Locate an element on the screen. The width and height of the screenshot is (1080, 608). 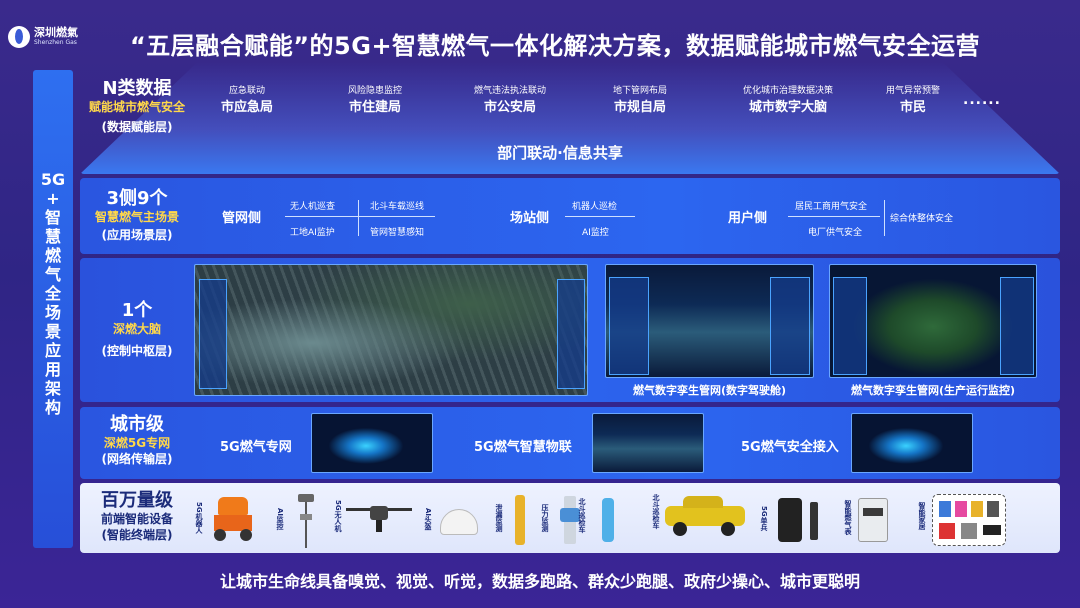
dept-name: 城市数字大脑 is located at coordinates (787, 107).